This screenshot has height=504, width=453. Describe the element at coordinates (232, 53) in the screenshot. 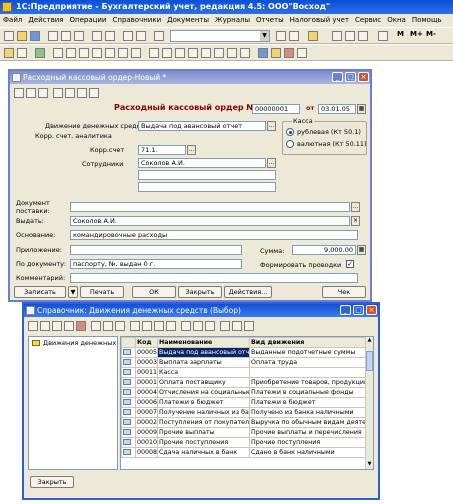

I see `report7-icon` at that location.